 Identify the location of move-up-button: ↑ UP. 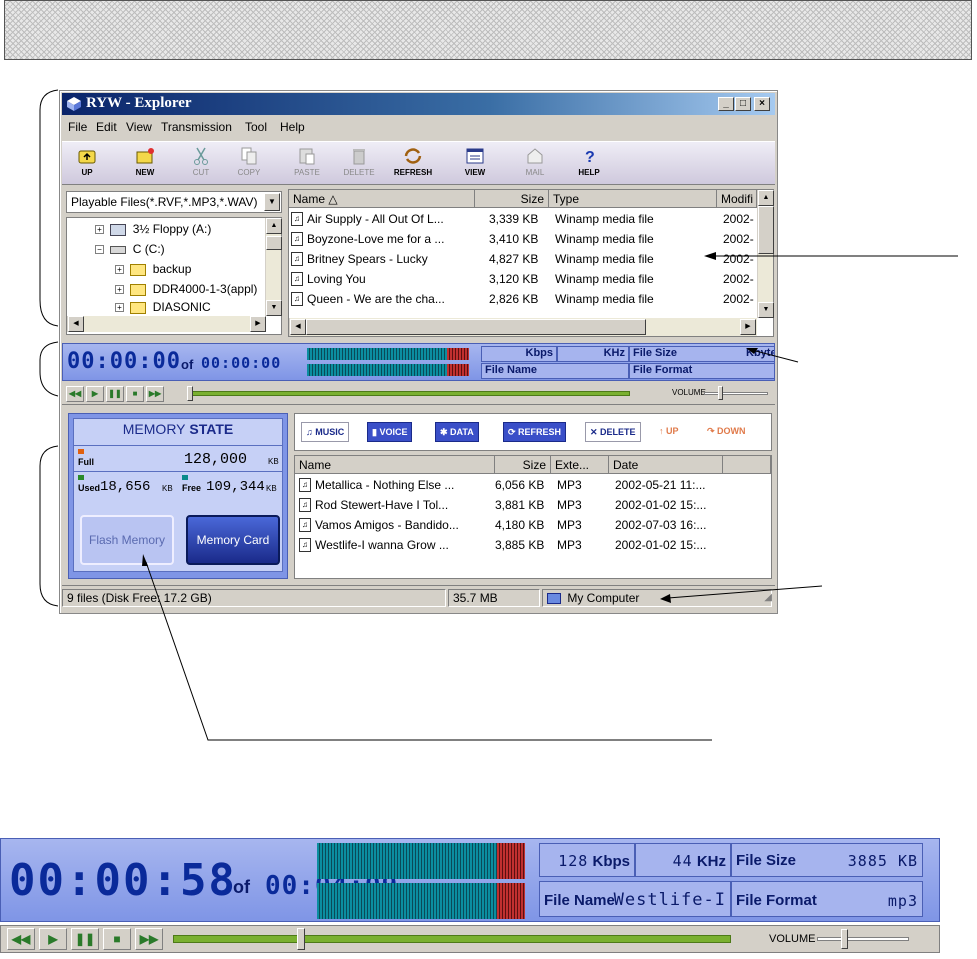
(669, 432).